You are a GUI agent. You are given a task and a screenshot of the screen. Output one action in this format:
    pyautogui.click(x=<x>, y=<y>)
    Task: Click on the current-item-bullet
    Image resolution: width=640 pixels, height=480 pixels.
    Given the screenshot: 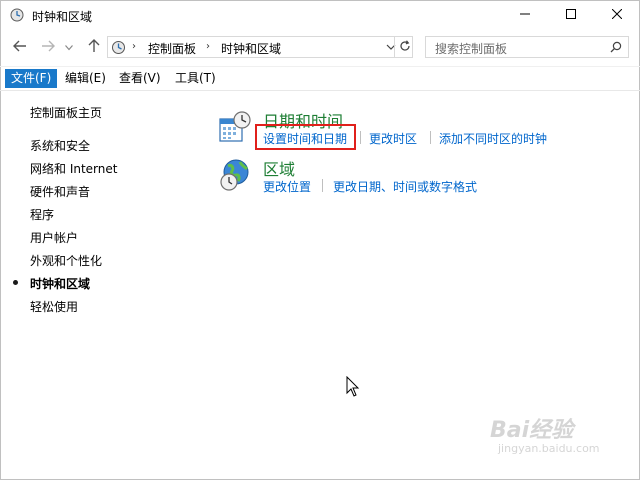 What is the action you would take?
    pyautogui.click(x=15, y=282)
    